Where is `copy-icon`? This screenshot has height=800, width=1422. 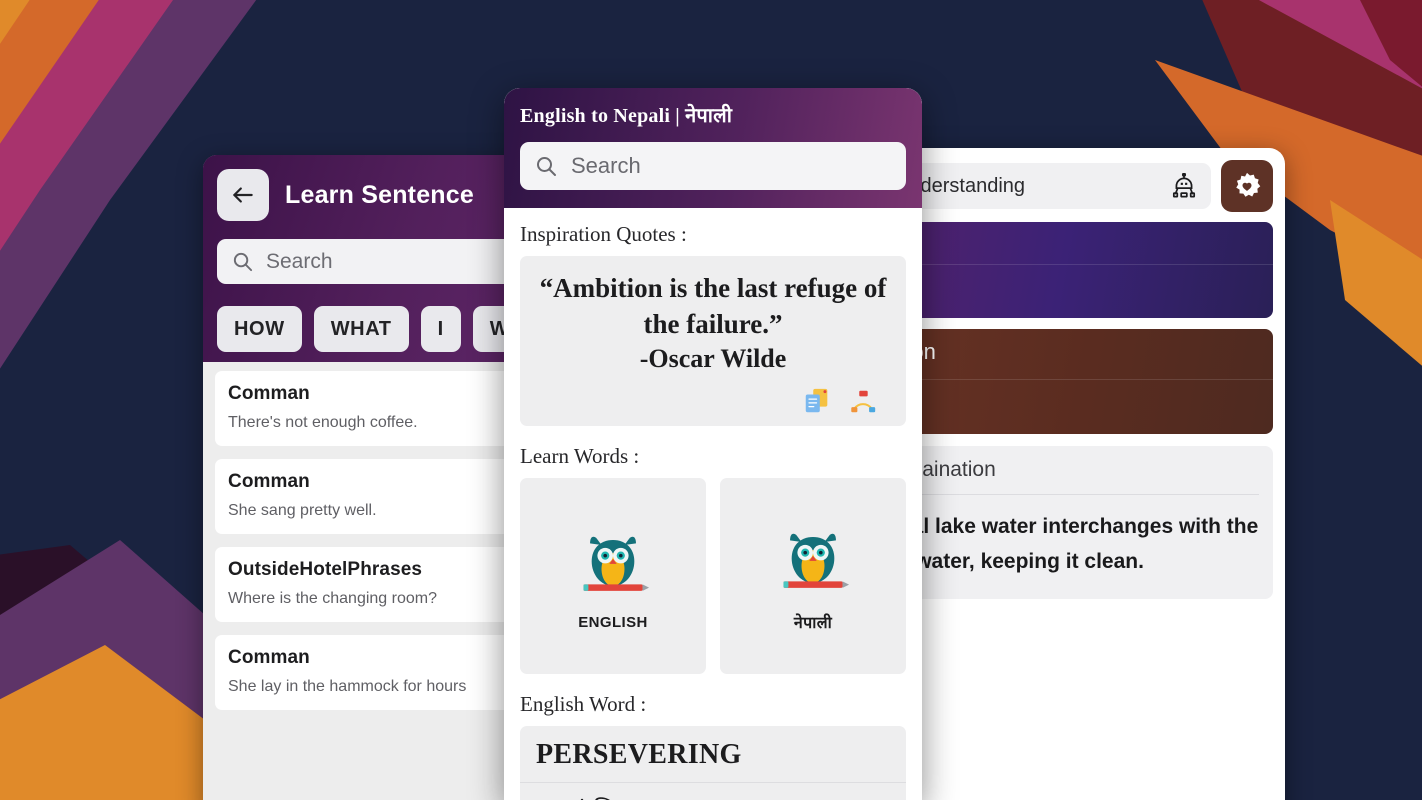
copy-icon is located at coordinates (817, 401).